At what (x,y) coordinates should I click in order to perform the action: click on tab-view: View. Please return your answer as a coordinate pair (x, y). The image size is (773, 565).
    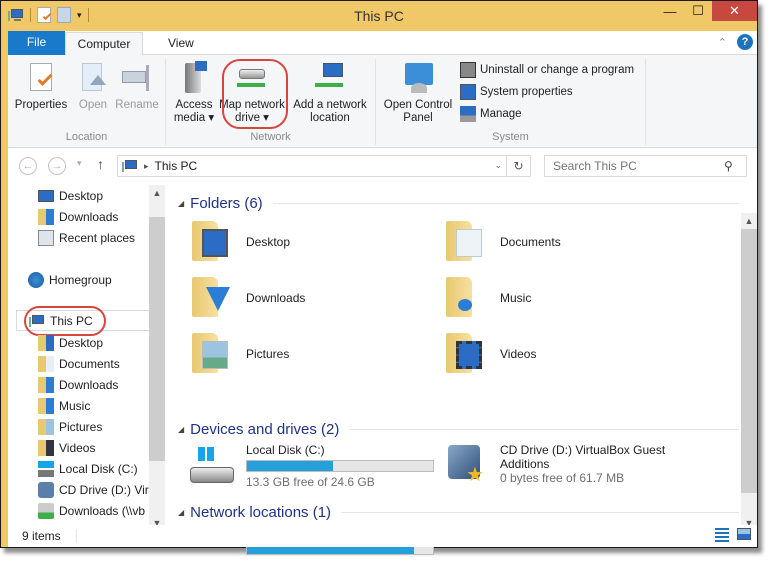
    Looking at the image, I should click on (181, 44).